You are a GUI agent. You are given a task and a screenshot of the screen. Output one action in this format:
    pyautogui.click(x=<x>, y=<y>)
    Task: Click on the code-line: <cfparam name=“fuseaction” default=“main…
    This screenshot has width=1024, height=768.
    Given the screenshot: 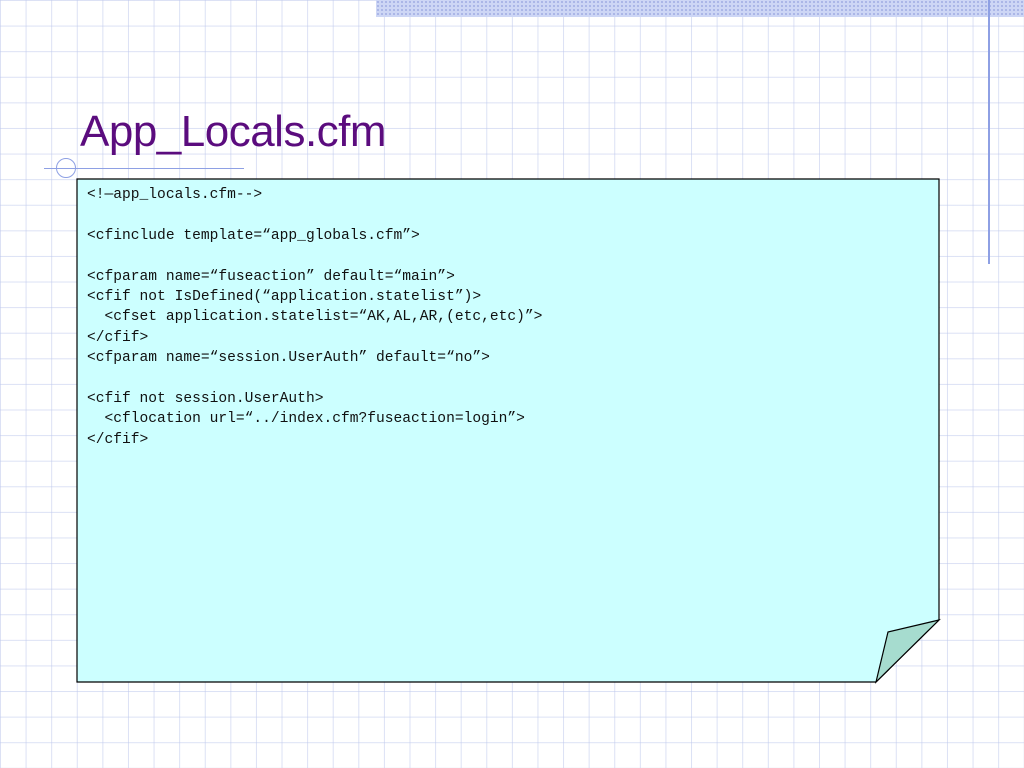 What is the action you would take?
    pyautogui.click(x=271, y=276)
    